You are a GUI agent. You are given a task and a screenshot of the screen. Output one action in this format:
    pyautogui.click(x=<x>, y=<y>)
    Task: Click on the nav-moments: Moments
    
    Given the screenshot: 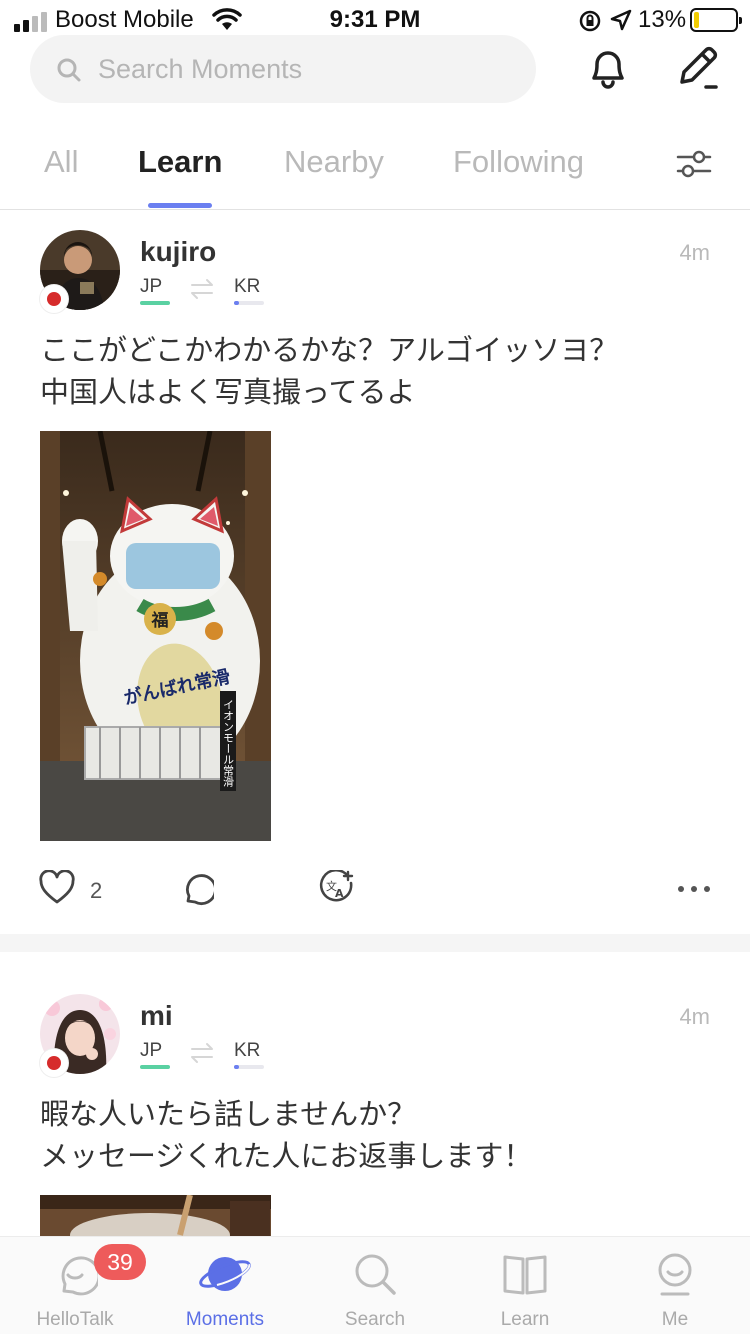 What is the action you would take?
    pyautogui.click(x=225, y=1285)
    